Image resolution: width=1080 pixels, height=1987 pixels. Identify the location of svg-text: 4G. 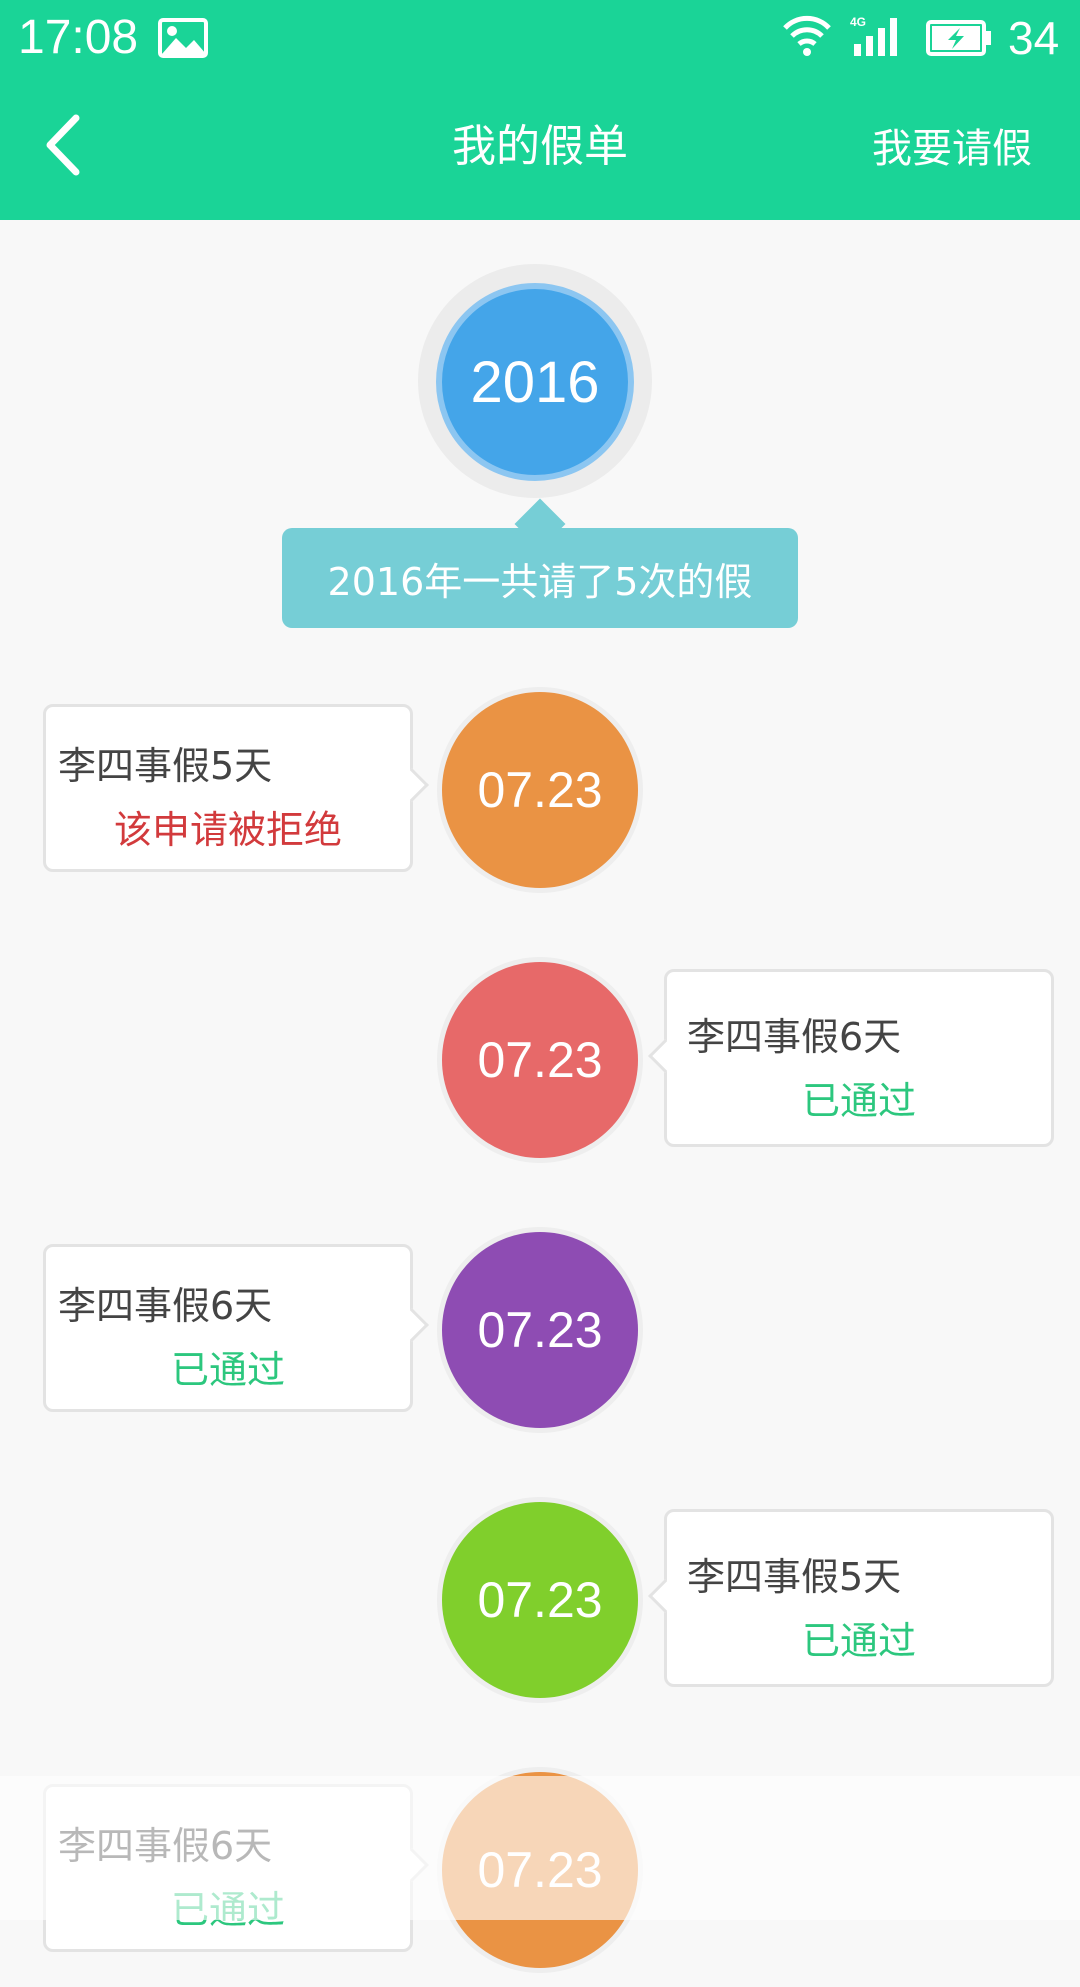
(858, 22).